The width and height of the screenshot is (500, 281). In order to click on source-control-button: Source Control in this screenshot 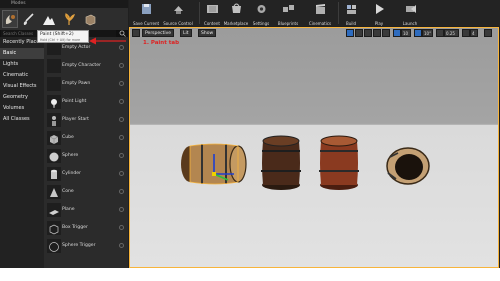, I will do `click(178, 13)`.